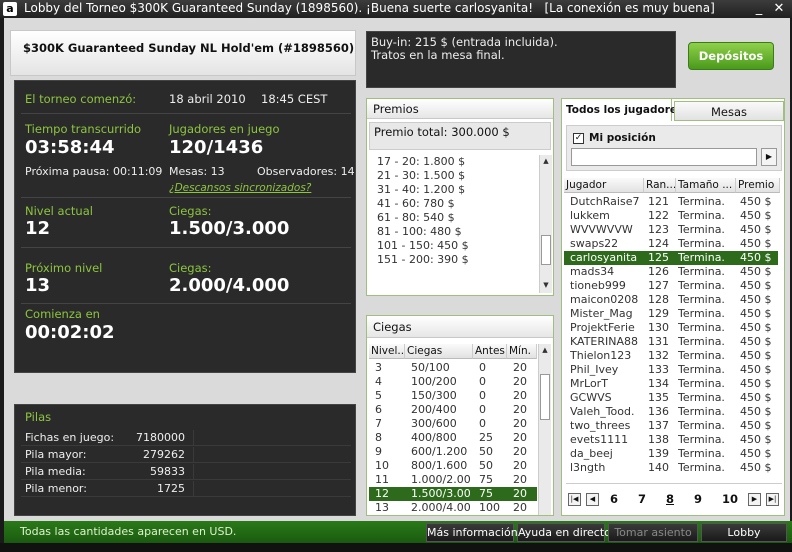 The height and width of the screenshot is (552, 792). I want to click on player-row: tioneb999 127 Termina. 450 $, so click(671, 286).